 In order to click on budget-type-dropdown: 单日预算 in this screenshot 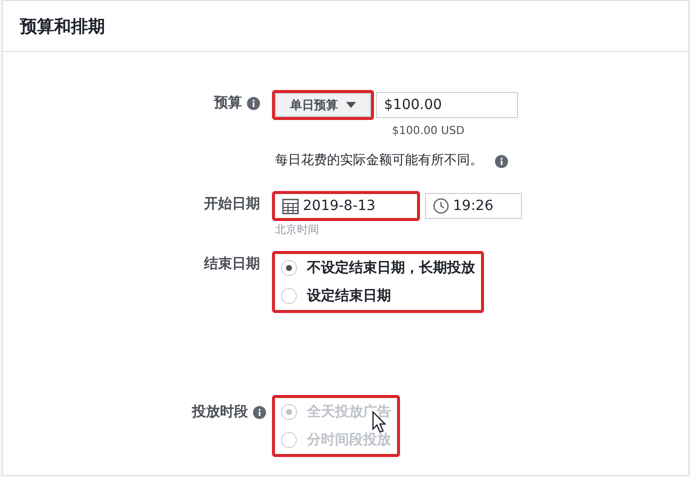, I will do `click(323, 105)`.